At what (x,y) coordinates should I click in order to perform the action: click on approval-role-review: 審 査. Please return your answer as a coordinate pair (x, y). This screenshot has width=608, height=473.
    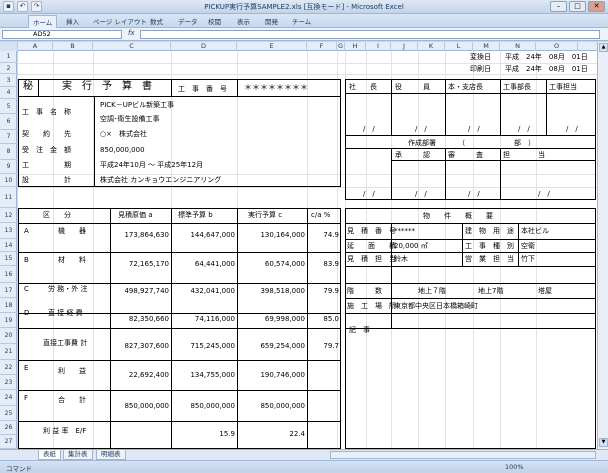
    Looking at the image, I should click on (465, 155).